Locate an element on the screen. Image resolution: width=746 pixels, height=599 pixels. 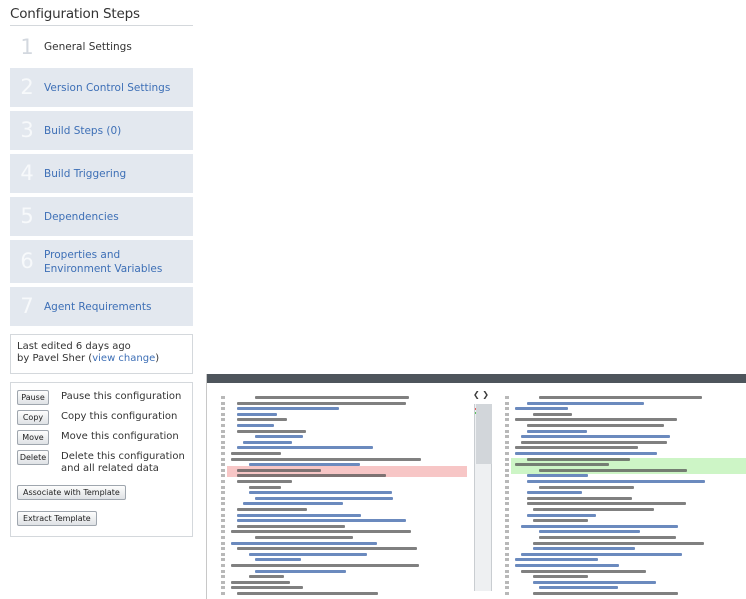
step-label: Properties and Environment Variables is located at coordinates (103, 261).